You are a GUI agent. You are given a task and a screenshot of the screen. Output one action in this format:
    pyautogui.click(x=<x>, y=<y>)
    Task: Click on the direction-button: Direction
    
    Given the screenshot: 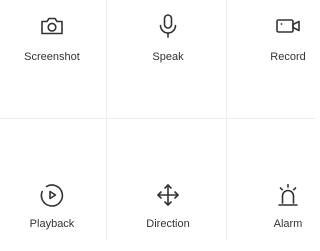 What is the action you would take?
    pyautogui.click(x=168, y=216)
    